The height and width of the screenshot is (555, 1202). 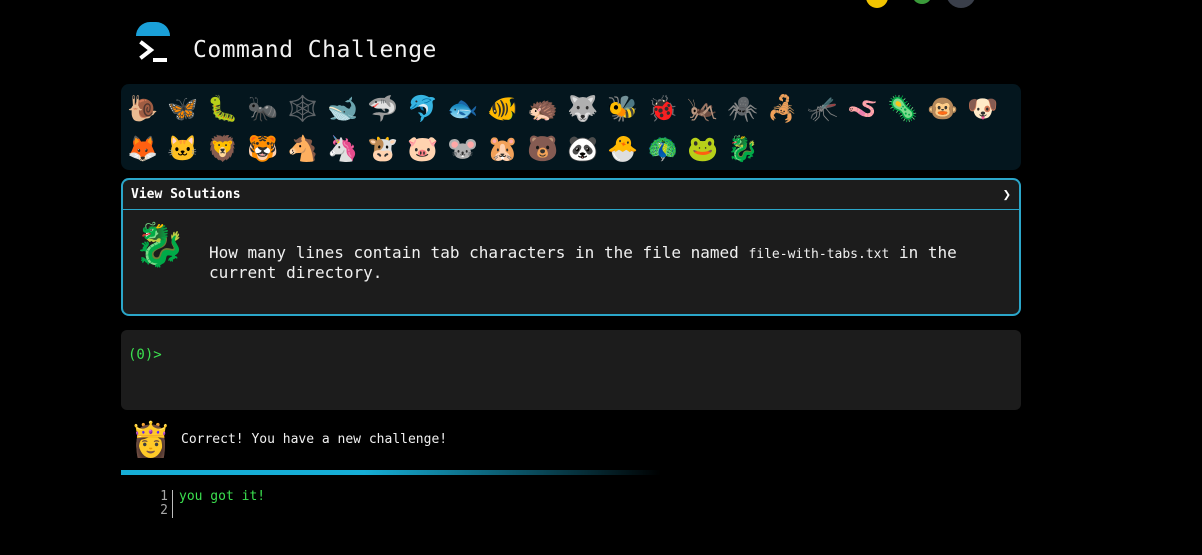 What do you see at coordinates (503, 148) in the screenshot?
I see `animal-challenge-icon: 🐹` at bounding box center [503, 148].